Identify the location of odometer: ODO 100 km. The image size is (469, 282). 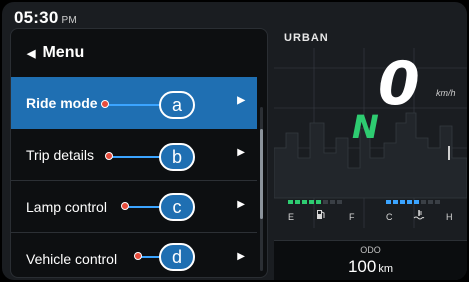
(370, 260).